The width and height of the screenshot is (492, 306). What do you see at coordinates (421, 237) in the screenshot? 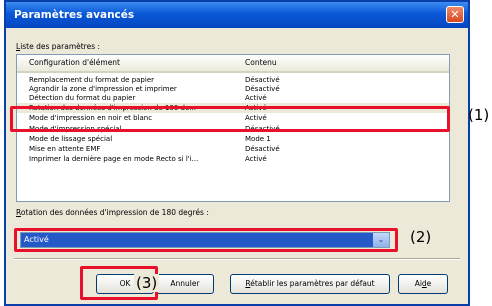
I see `callout-label-2: (2)` at bounding box center [421, 237].